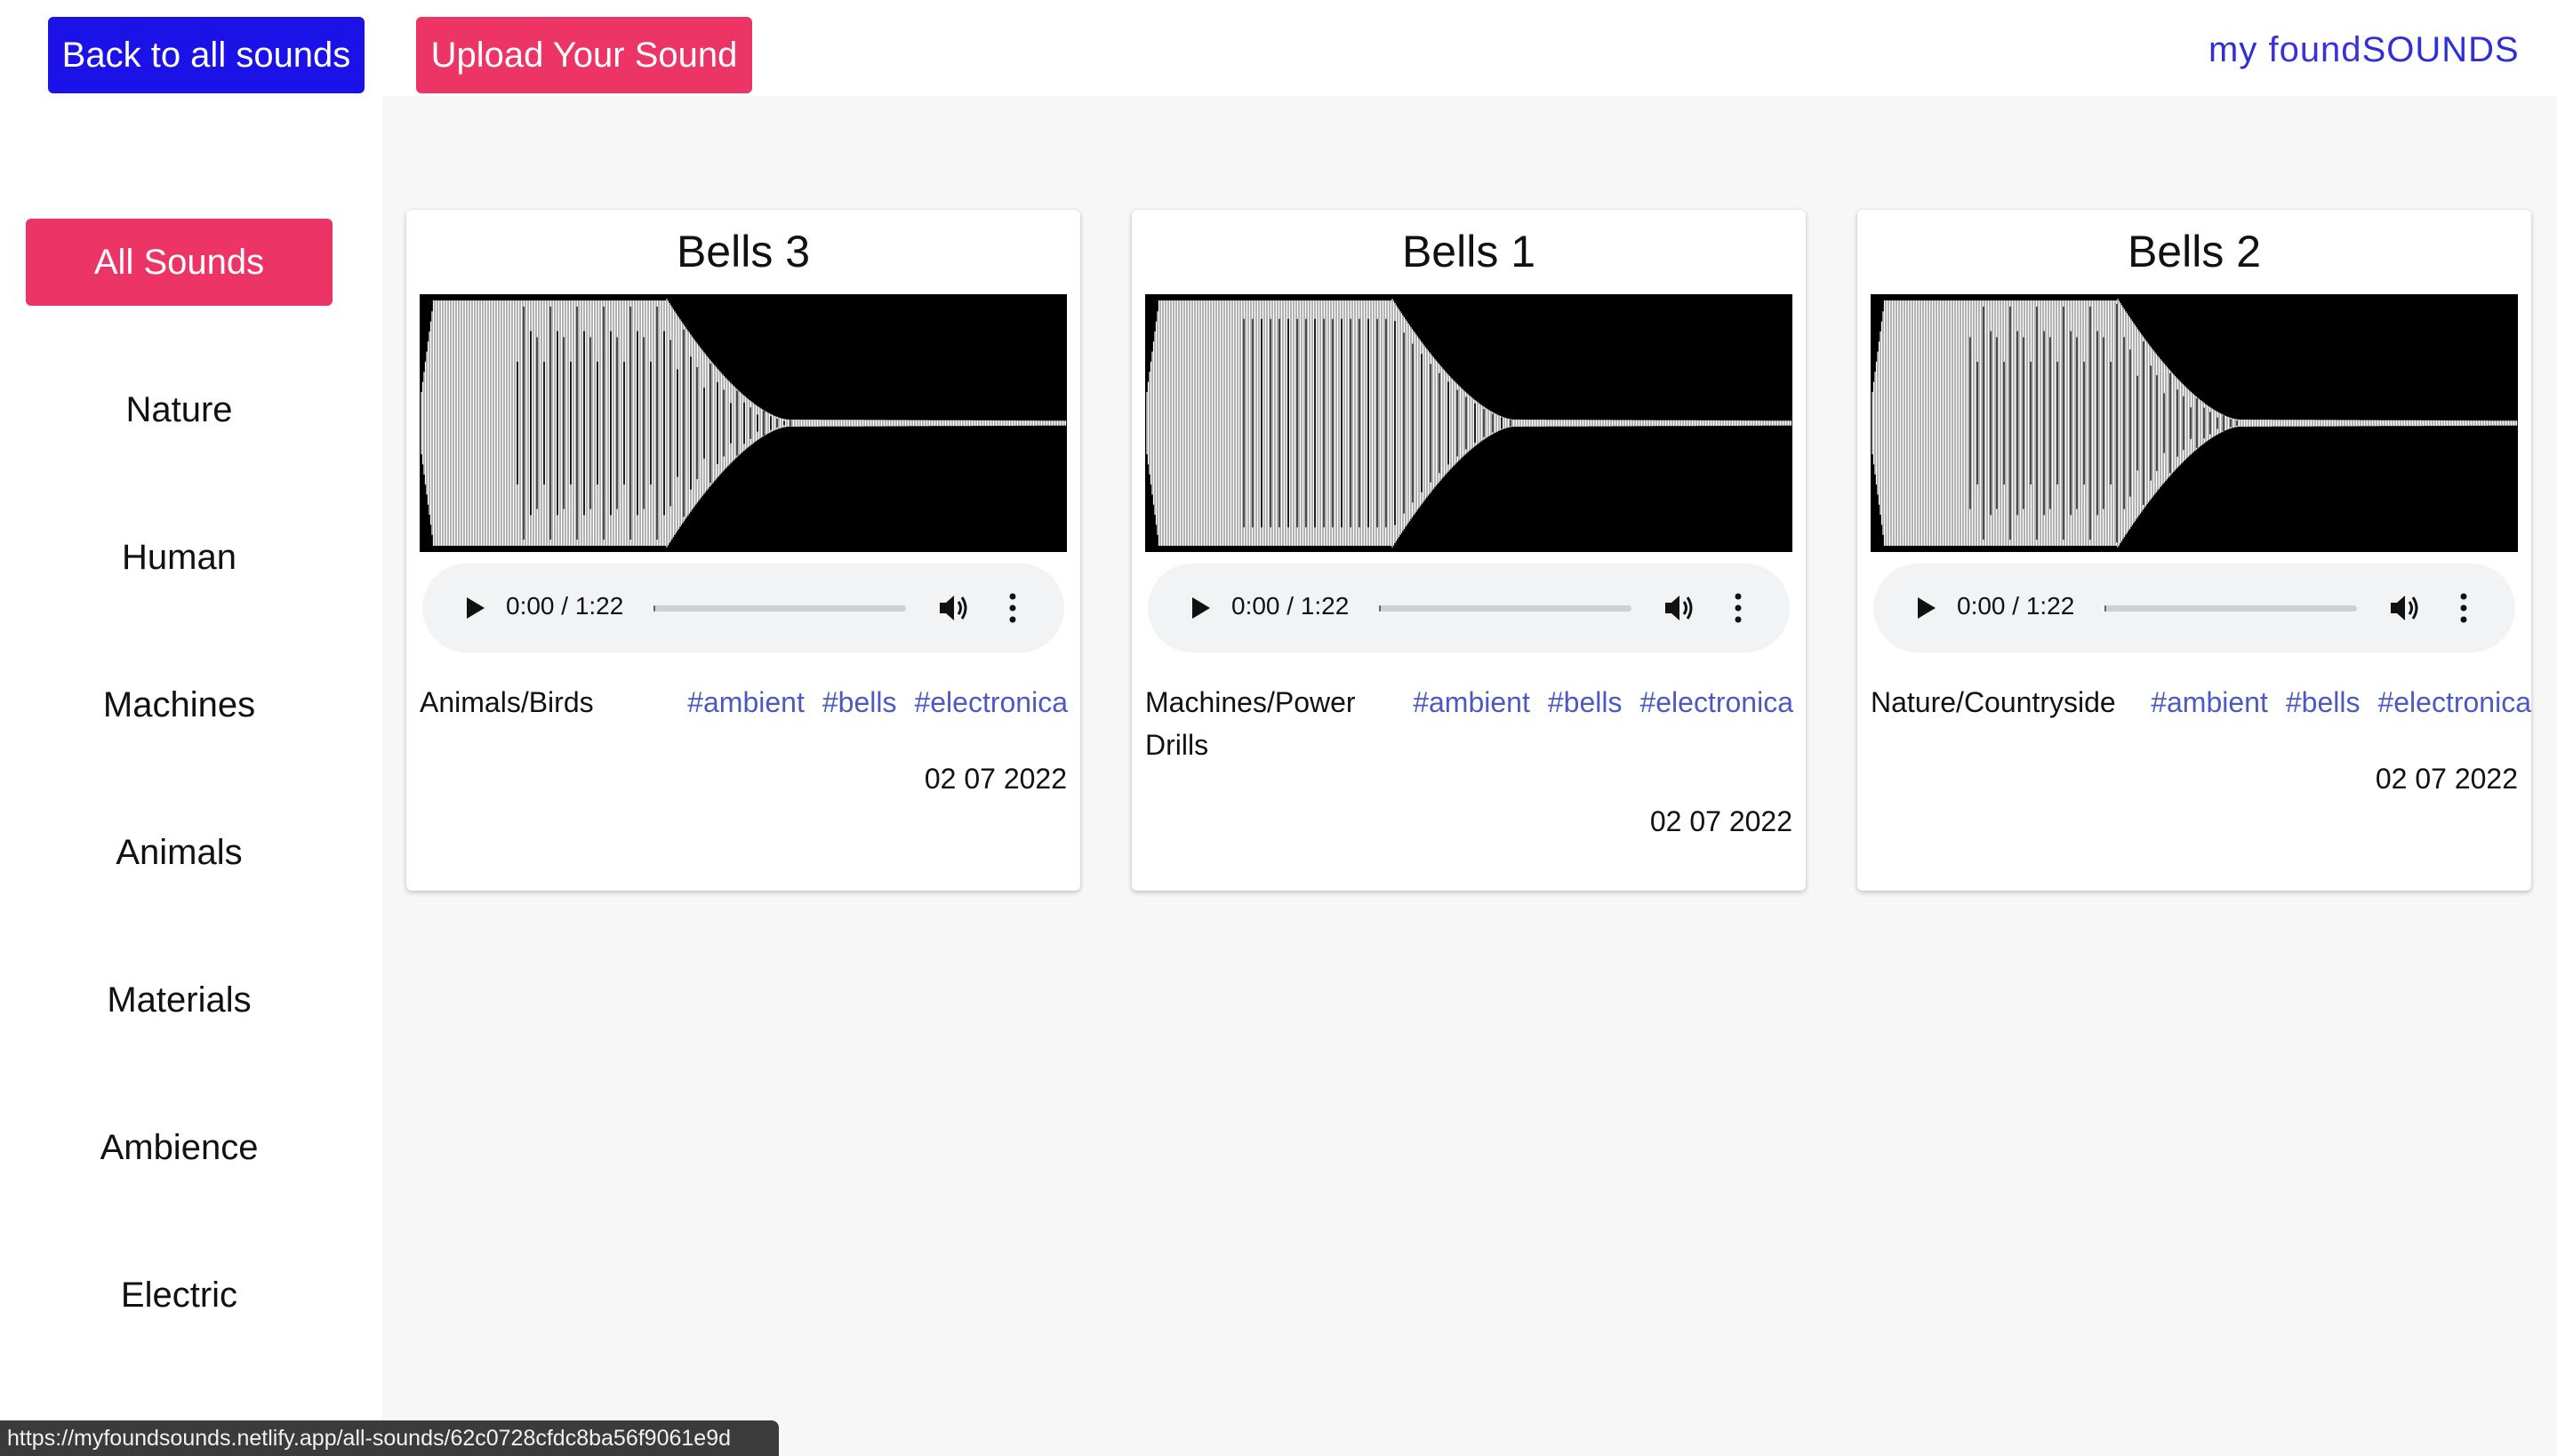 Image resolution: width=2557 pixels, height=1456 pixels. Describe the element at coordinates (2233, 49) in the screenshot. I see `logo-text-my: my` at that location.